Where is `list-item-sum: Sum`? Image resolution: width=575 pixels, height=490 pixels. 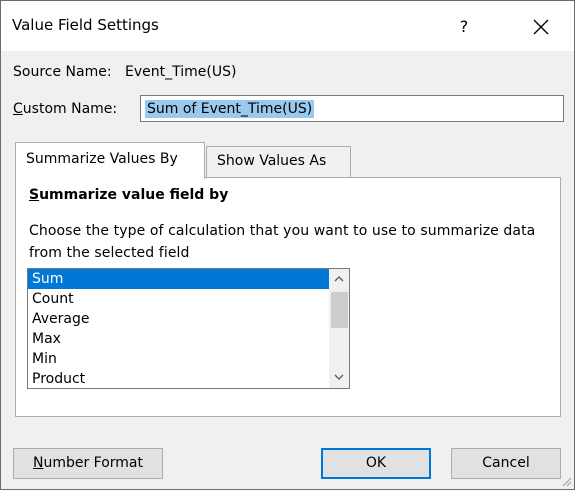
list-item-sum: Sum is located at coordinates (178, 279).